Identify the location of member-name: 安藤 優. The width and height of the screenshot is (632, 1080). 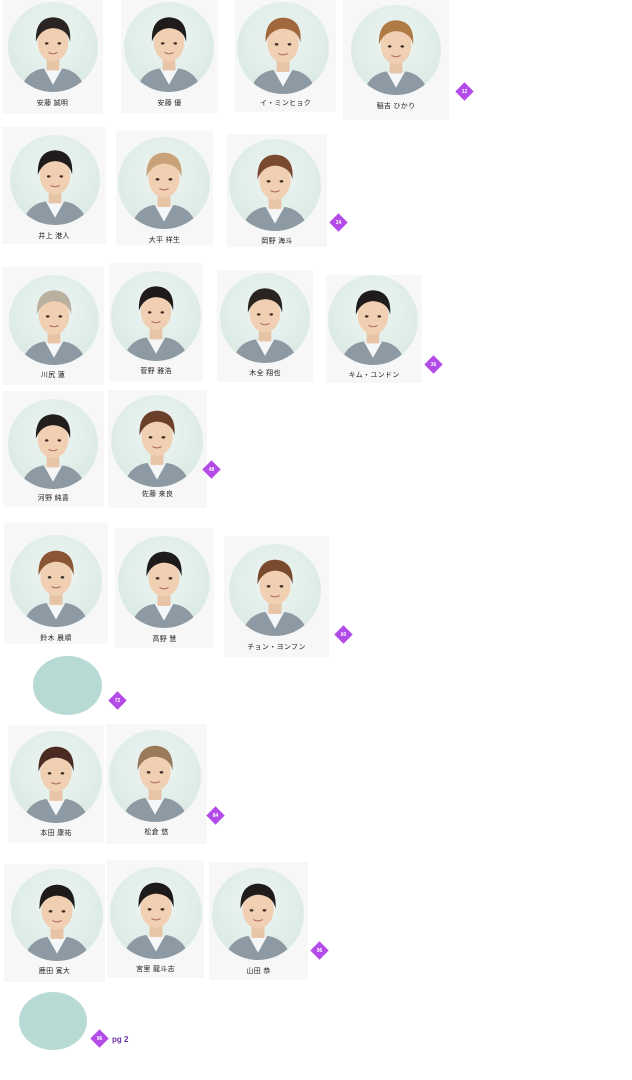
(169, 103).